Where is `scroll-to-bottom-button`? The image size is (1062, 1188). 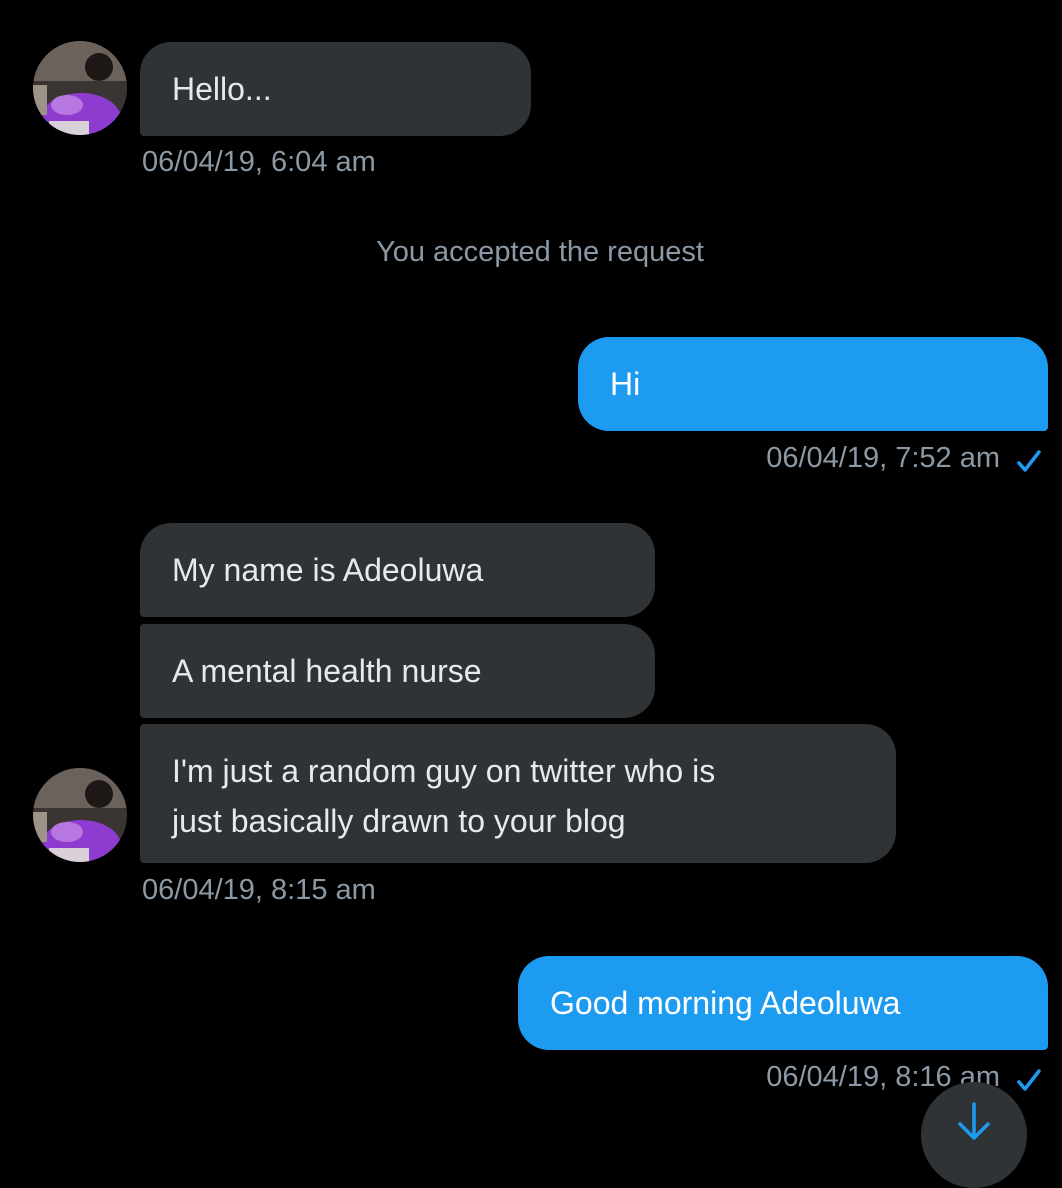
scroll-to-bottom-button is located at coordinates (974, 1135).